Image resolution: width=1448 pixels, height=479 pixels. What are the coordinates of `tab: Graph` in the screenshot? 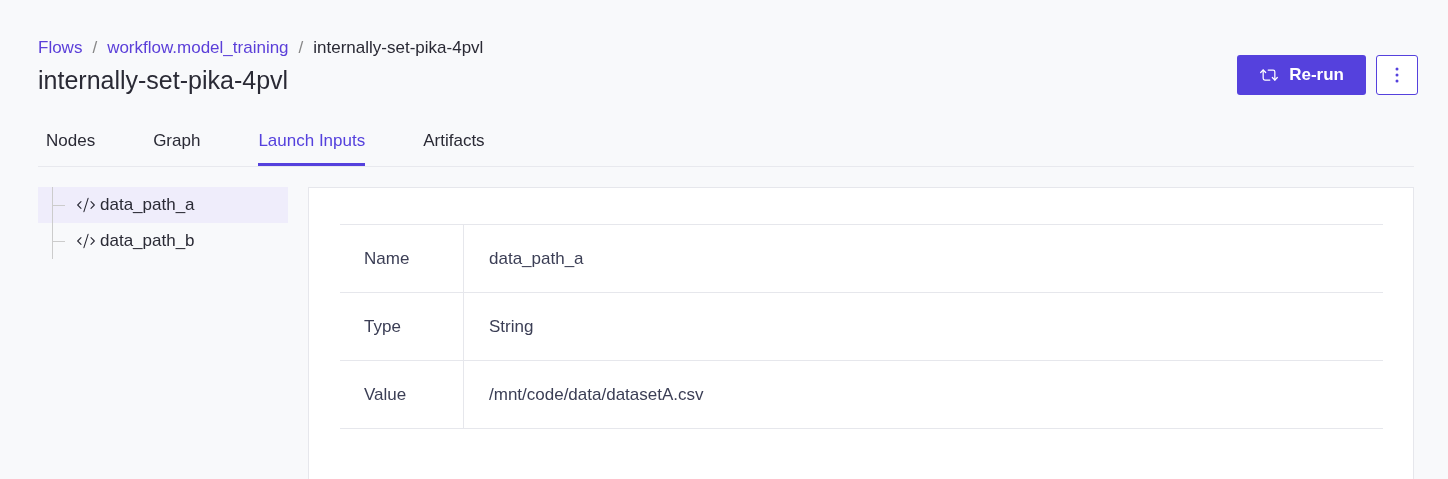 It's located at (177, 146).